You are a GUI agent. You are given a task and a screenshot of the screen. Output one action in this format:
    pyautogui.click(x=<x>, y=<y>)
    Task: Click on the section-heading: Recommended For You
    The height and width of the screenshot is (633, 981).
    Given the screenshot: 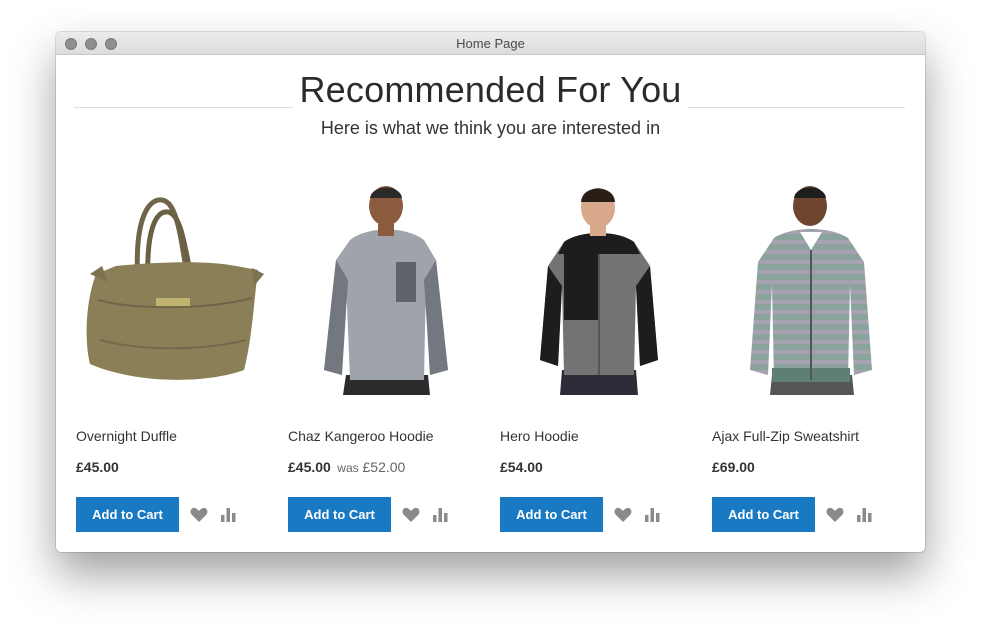 What is the action you would take?
    pyautogui.click(x=490, y=90)
    